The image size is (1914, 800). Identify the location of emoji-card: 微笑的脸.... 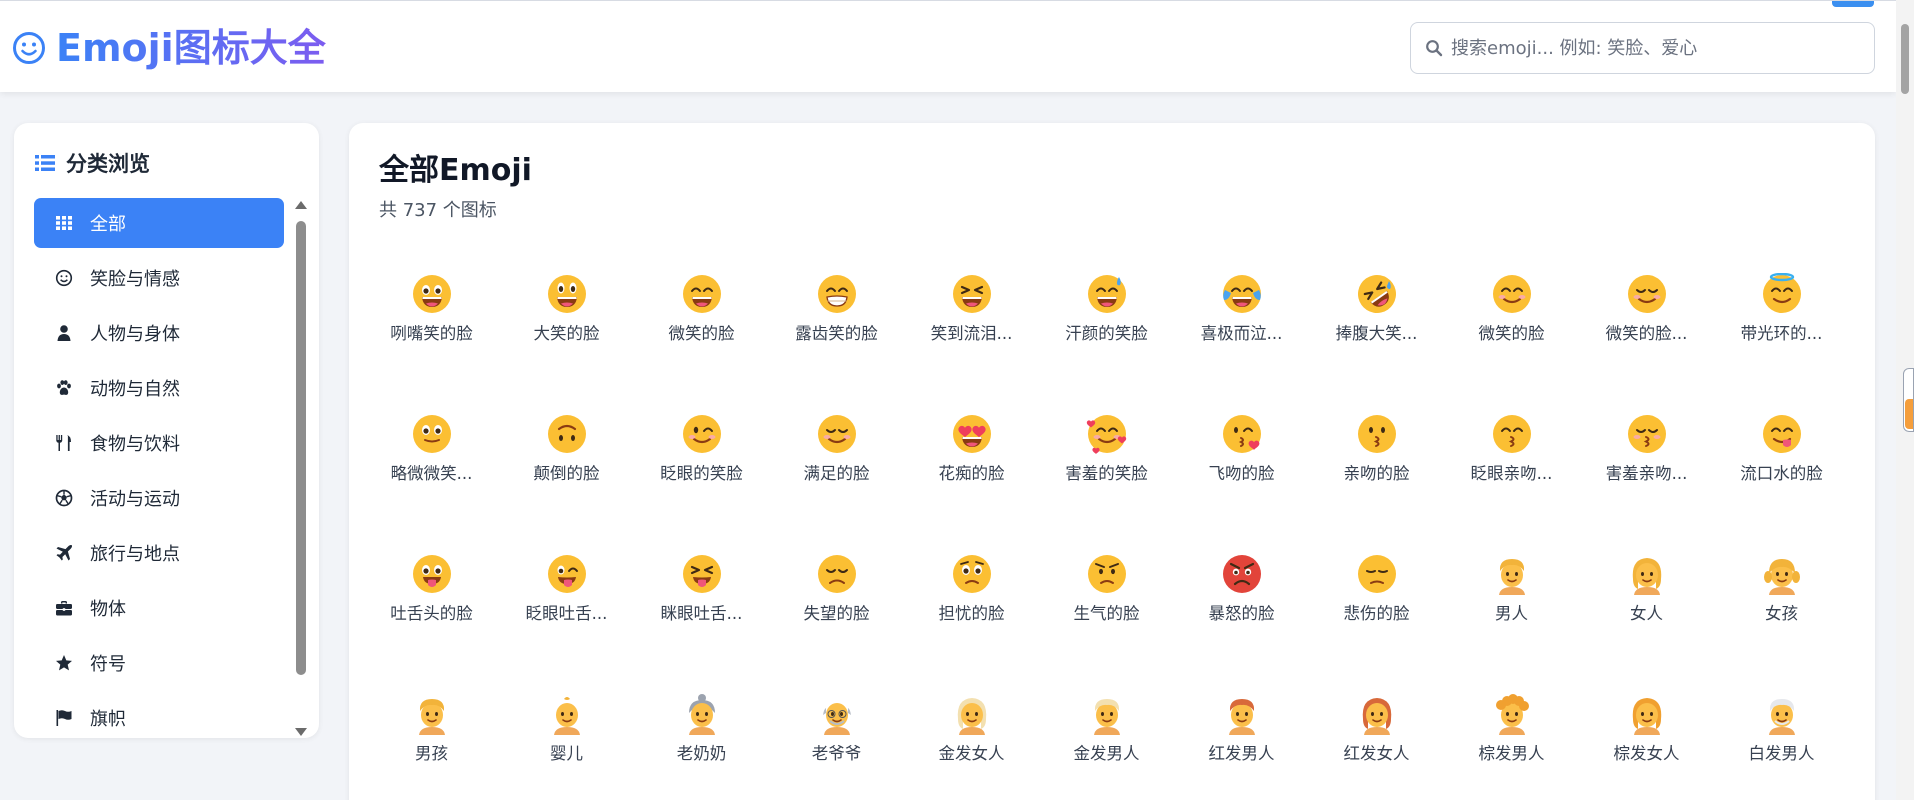
(1646, 343).